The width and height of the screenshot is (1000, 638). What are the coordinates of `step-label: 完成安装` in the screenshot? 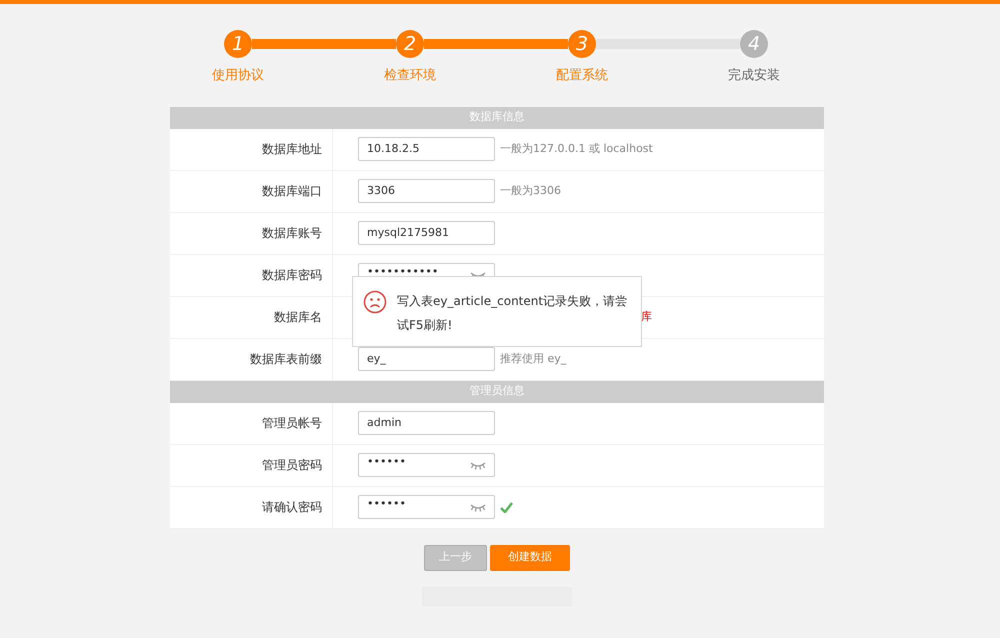 It's located at (754, 76).